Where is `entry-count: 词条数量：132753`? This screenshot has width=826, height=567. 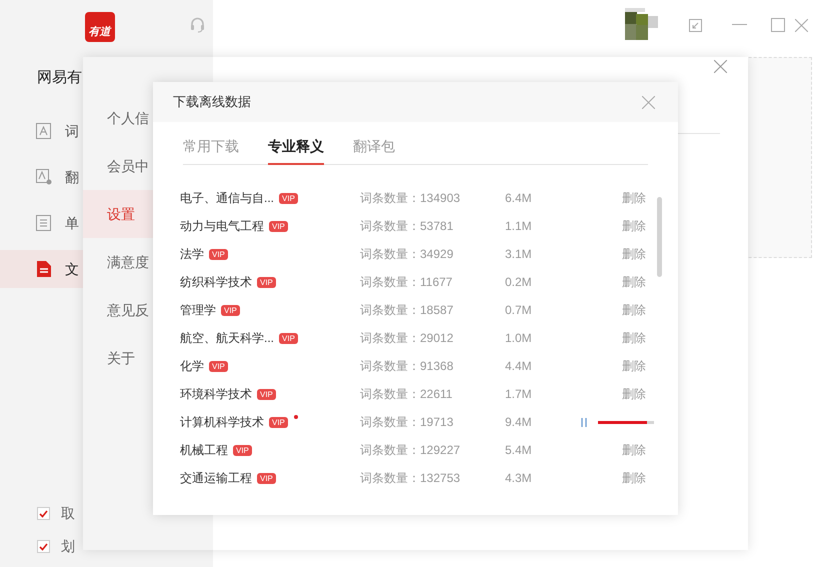 entry-count: 词条数量：132753 is located at coordinates (411, 478).